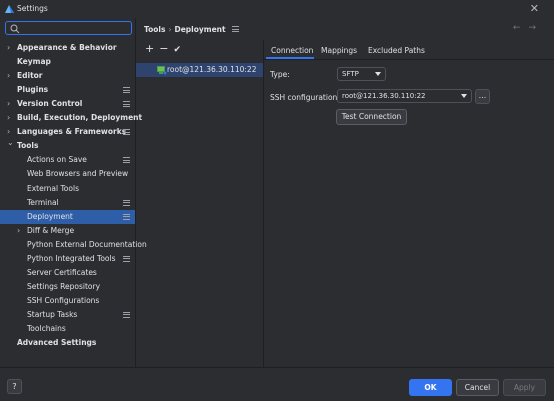  Describe the element at coordinates (371, 117) in the screenshot. I see `test-connection-button: Test Connection` at that location.